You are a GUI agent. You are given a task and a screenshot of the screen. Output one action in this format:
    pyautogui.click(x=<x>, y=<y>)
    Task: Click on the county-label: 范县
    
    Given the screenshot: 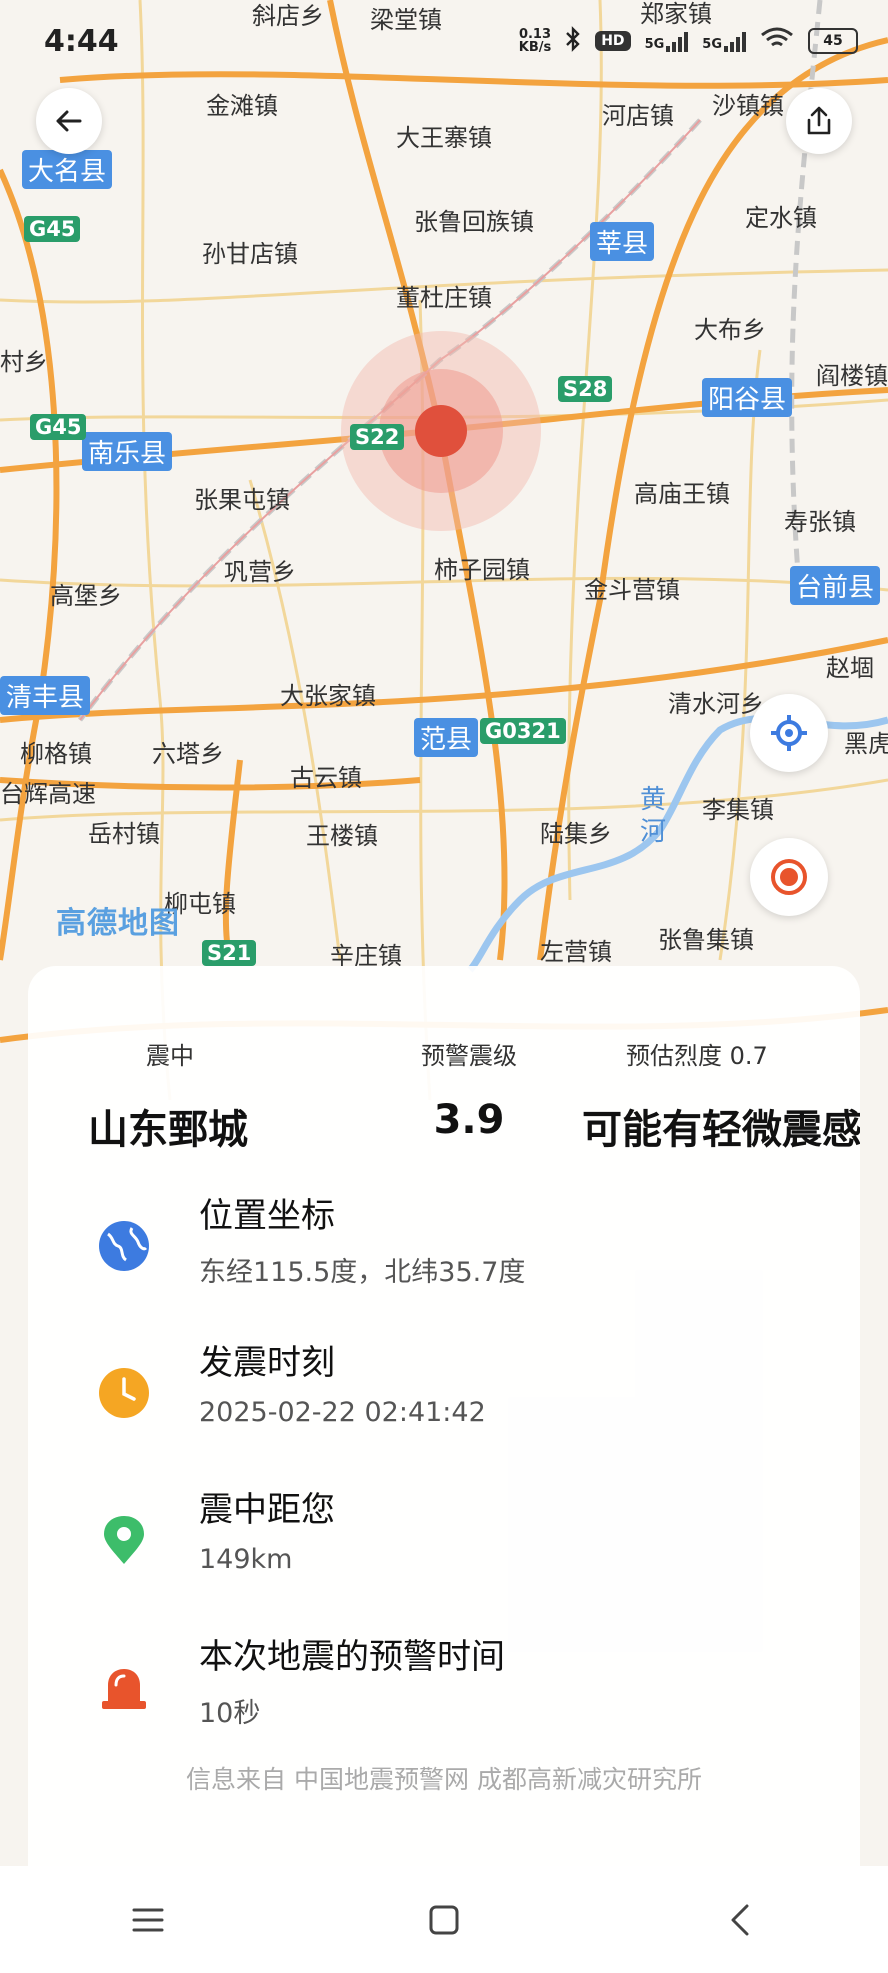 What is the action you would take?
    pyautogui.click(x=446, y=737)
    